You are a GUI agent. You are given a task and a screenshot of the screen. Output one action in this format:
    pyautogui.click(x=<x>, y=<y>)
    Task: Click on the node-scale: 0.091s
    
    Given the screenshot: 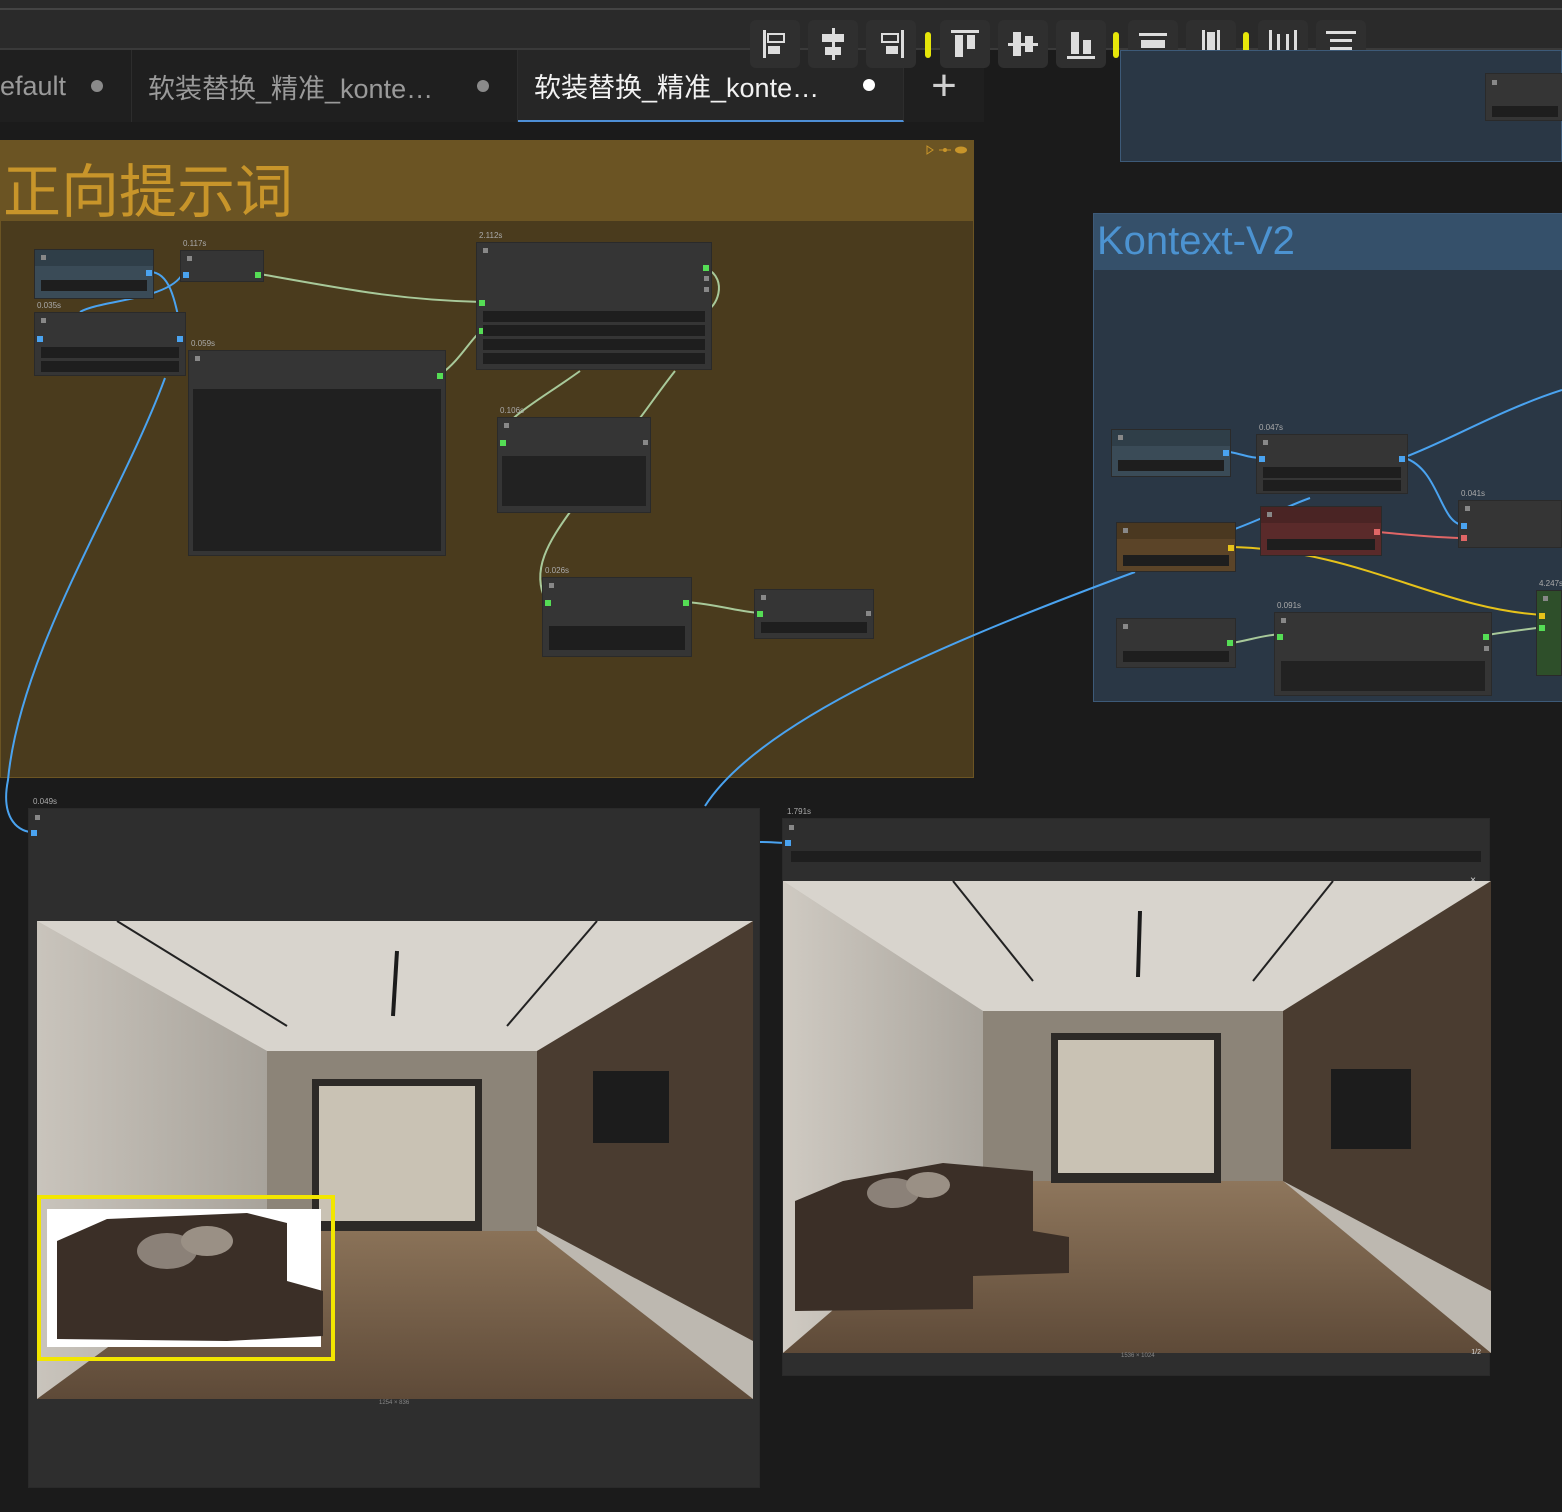 What is the action you would take?
    pyautogui.click(x=1383, y=648)
    